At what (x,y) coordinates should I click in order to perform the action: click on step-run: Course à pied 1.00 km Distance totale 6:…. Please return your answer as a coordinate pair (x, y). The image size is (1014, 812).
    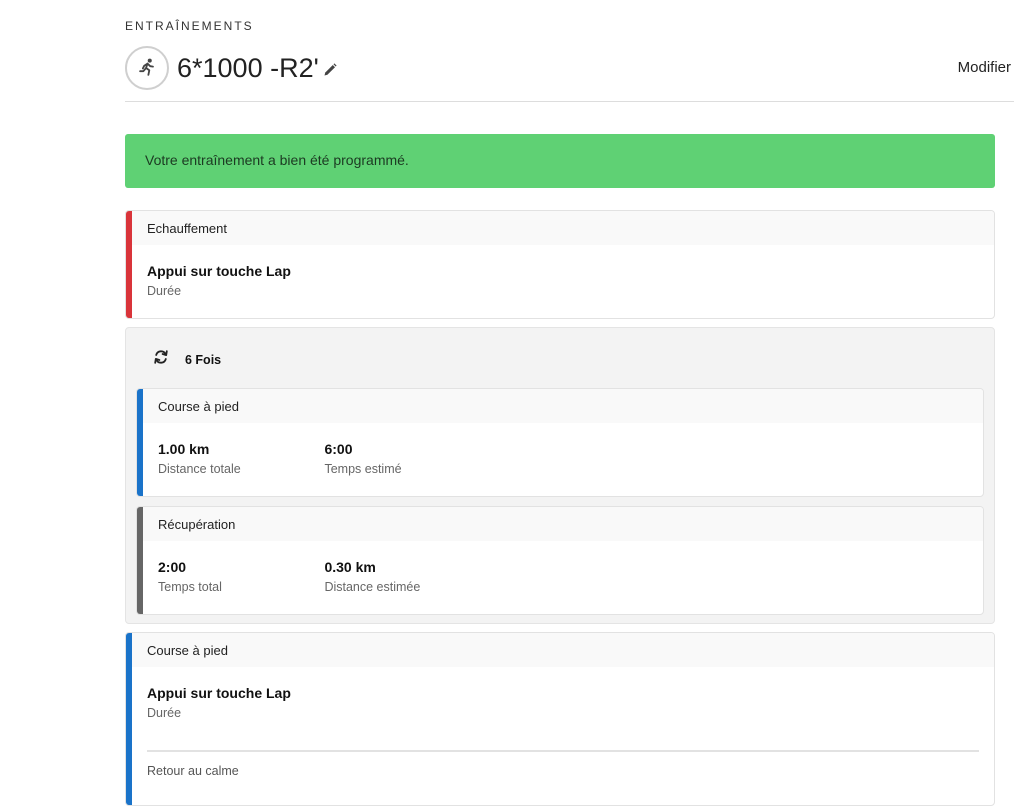
    Looking at the image, I should click on (560, 442).